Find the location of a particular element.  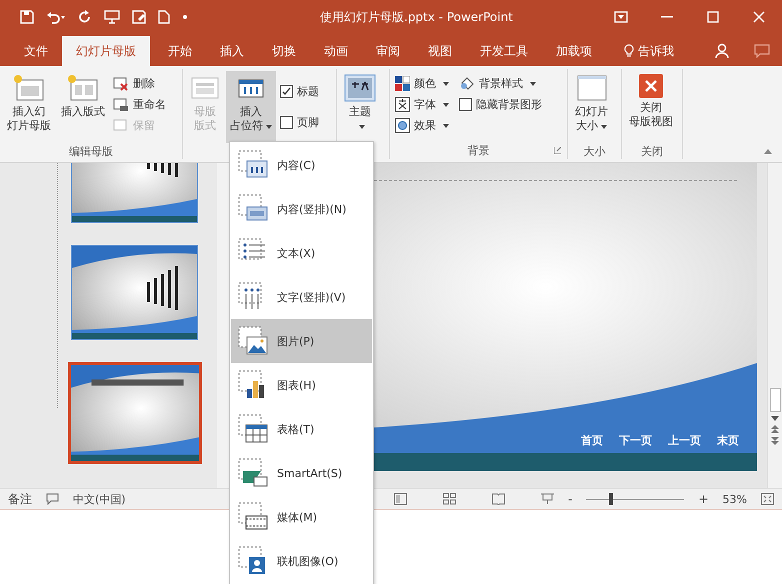

notes-button: 备注 is located at coordinates (20, 499).